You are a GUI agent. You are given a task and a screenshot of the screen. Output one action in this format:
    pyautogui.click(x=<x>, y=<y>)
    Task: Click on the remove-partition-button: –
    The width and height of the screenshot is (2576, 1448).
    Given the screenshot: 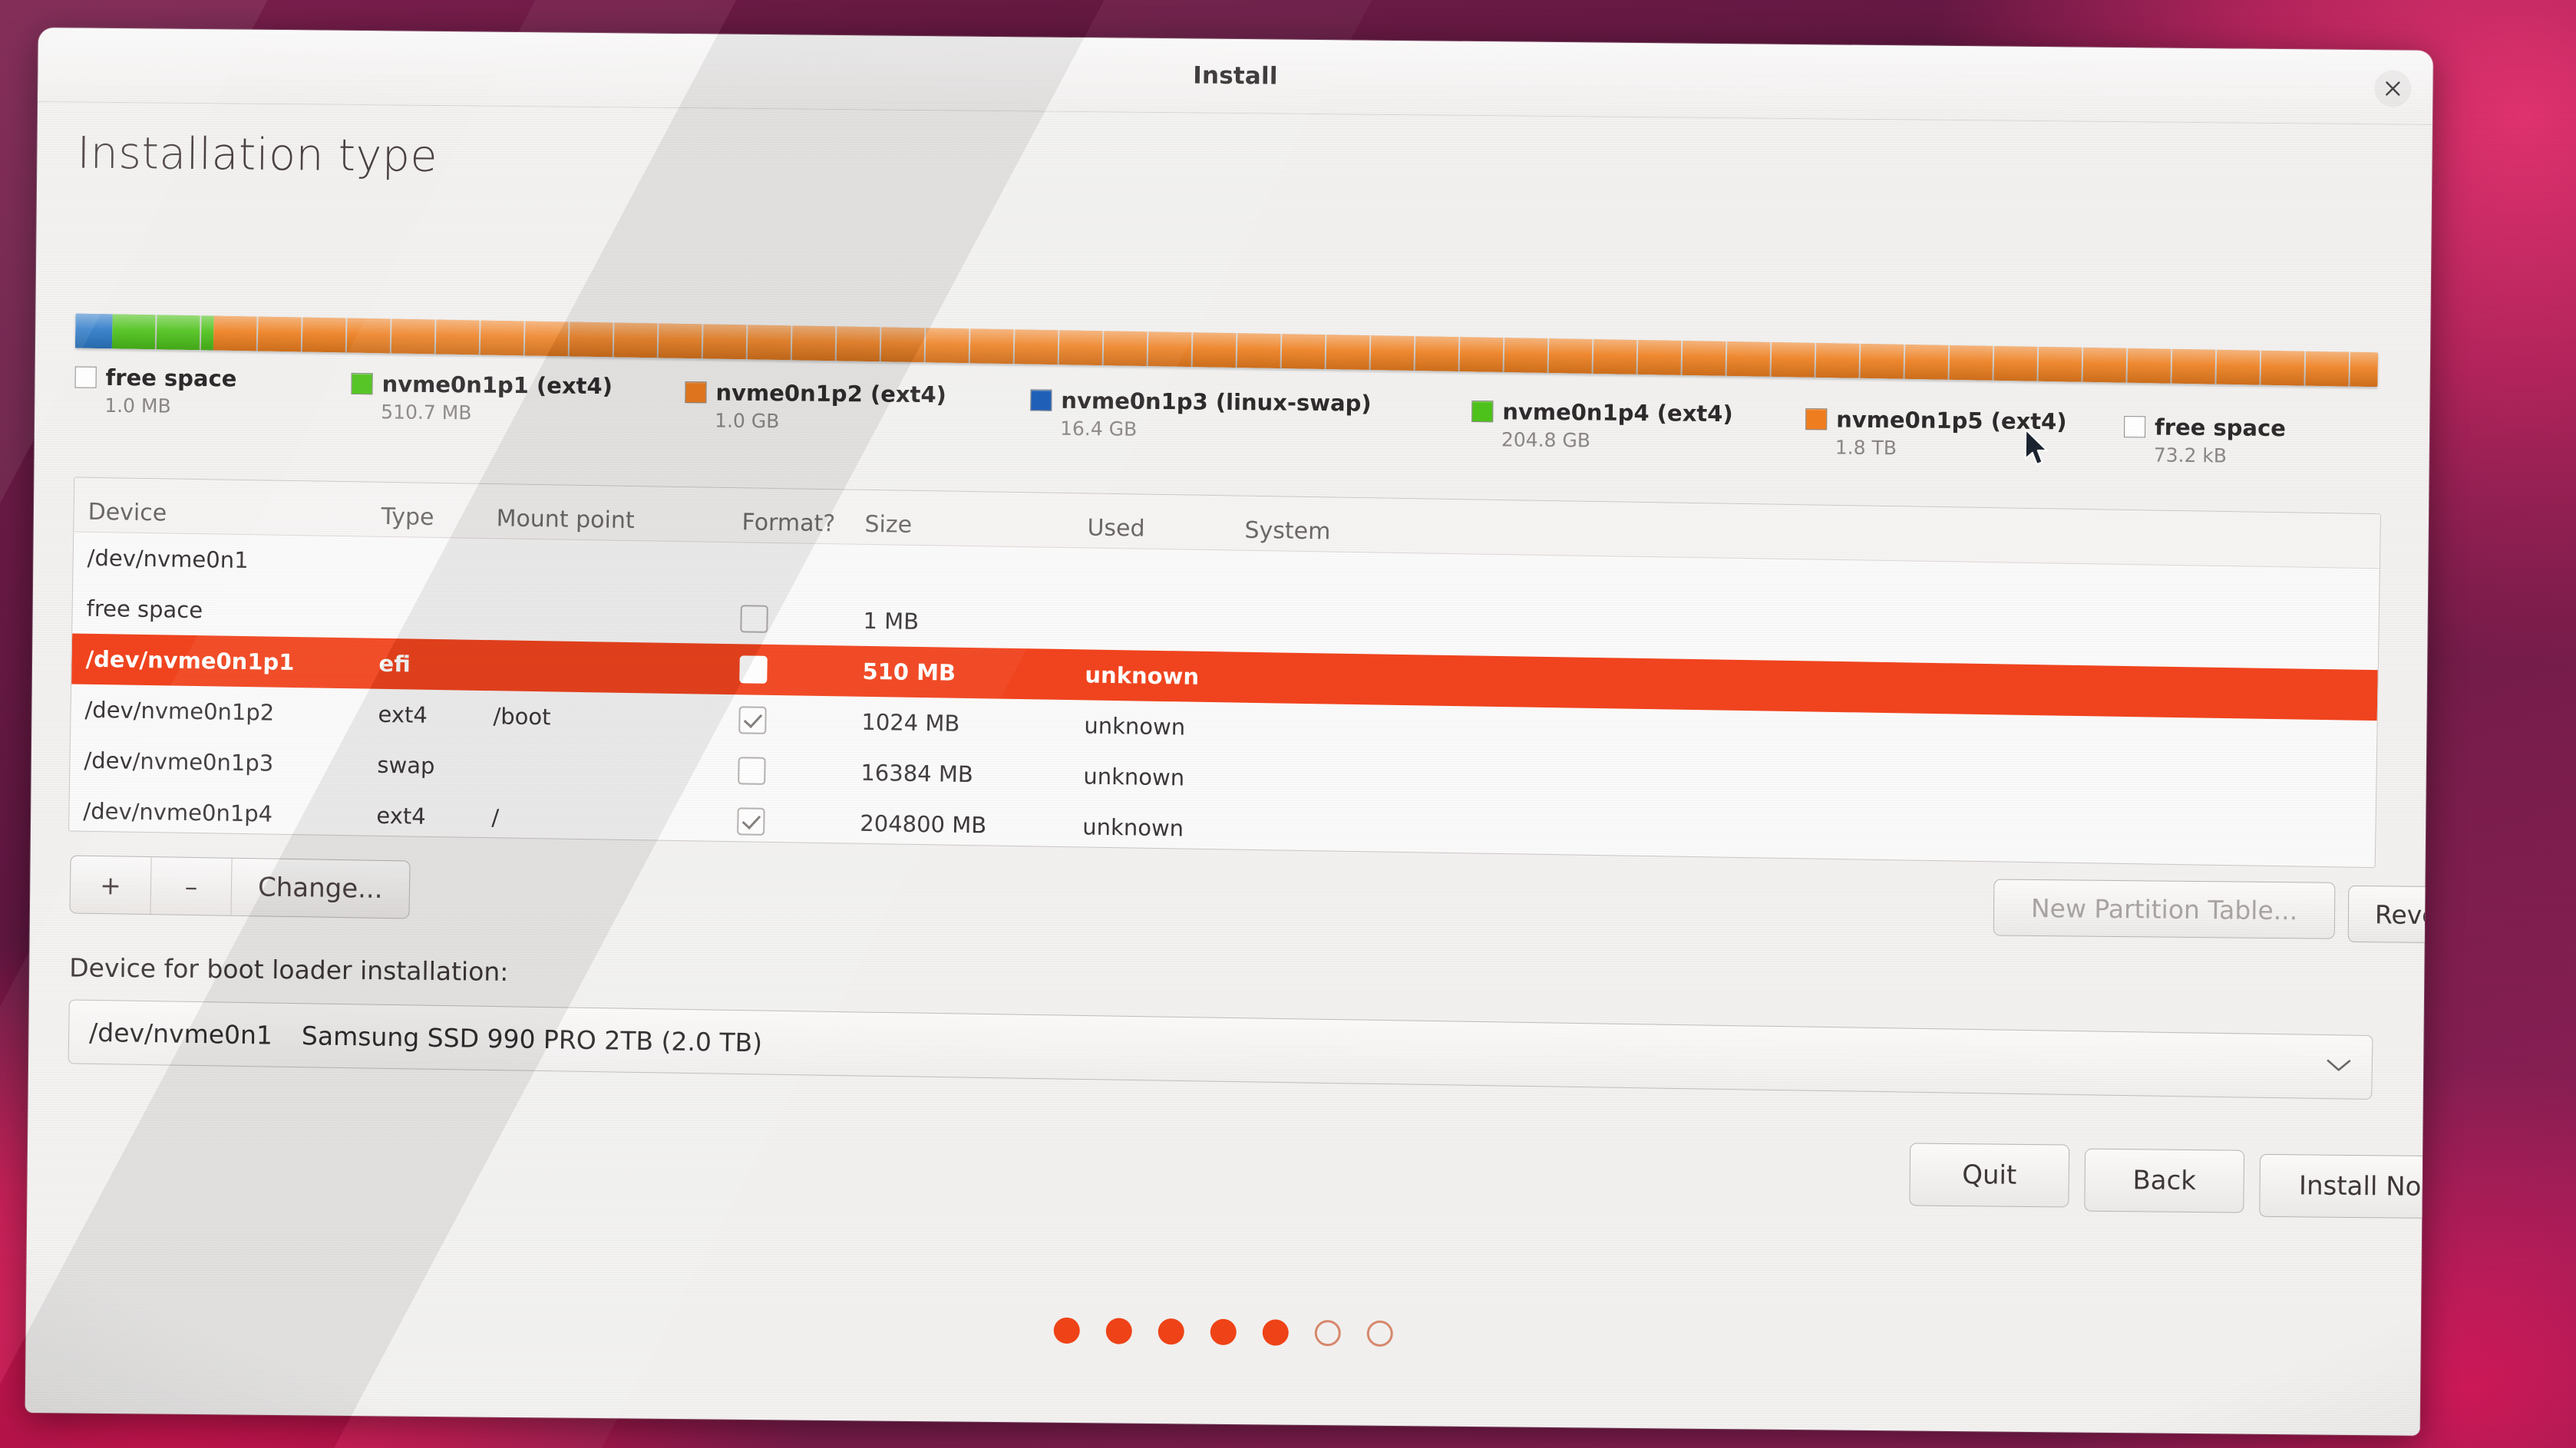 What is the action you would take?
    pyautogui.click(x=191, y=886)
    